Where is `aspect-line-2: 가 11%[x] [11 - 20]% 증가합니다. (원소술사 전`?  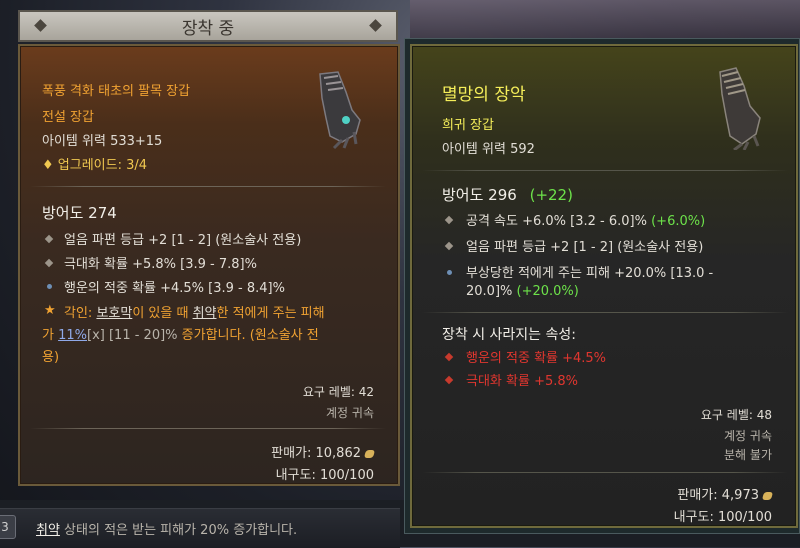 aspect-line-2: 가 11%[x] [11 - 20]% 증가합니다. (원소술사 전 is located at coordinates (180, 336).